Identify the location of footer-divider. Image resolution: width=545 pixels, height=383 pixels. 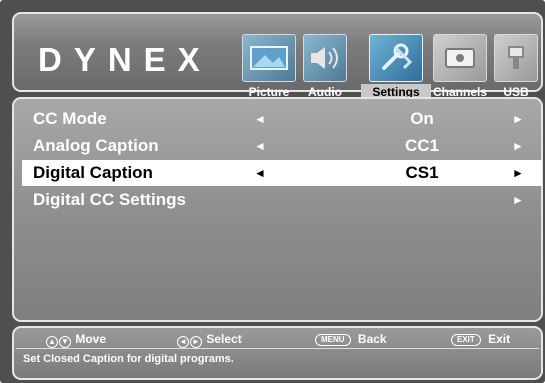
(277, 348).